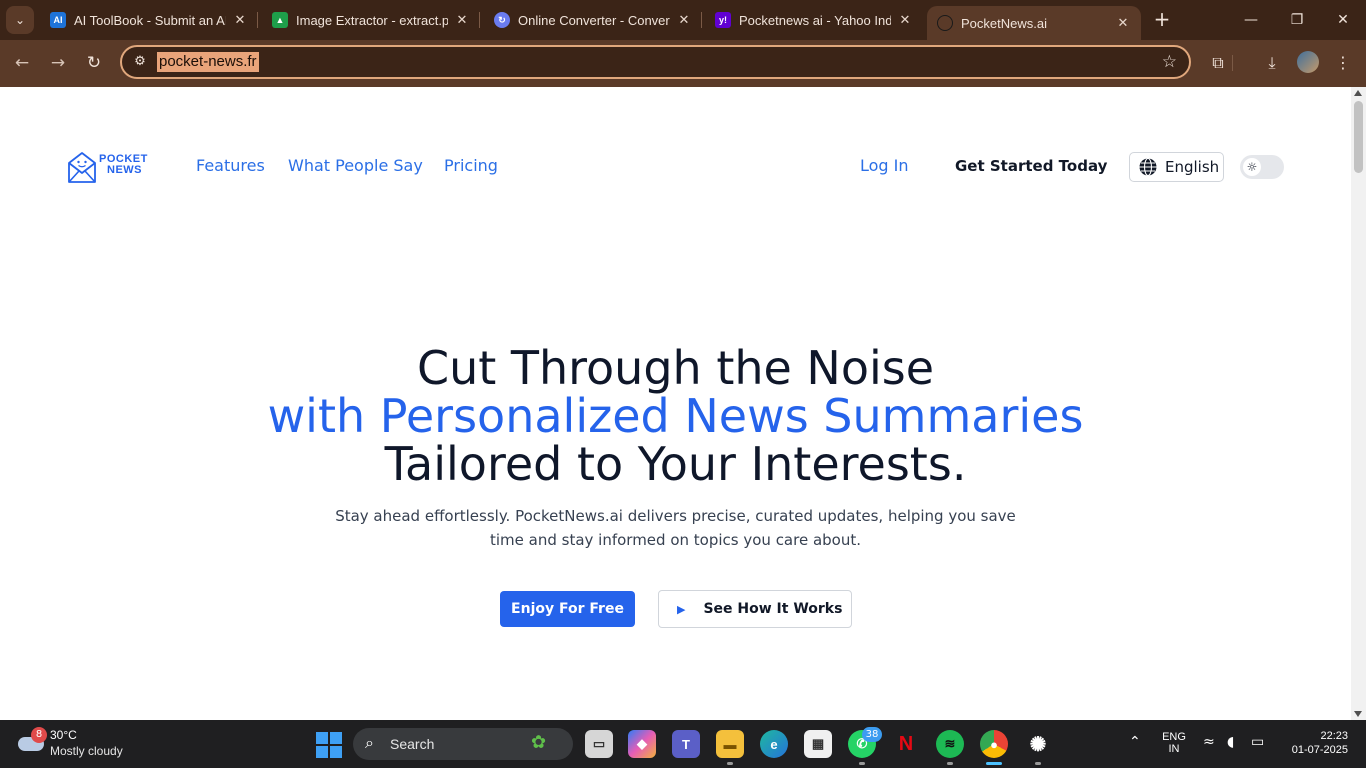  Describe the element at coordinates (1358, 714) in the screenshot. I see `scroll-down-arrow-icon` at that location.